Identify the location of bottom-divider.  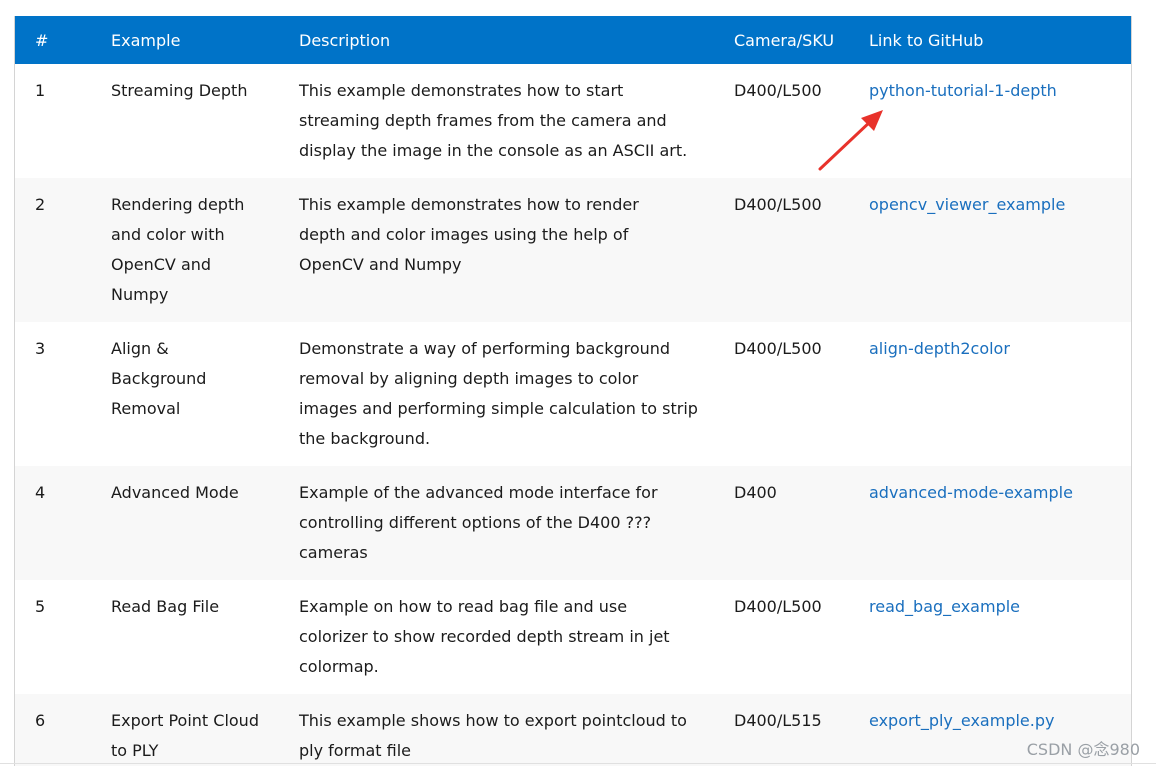
(578, 763).